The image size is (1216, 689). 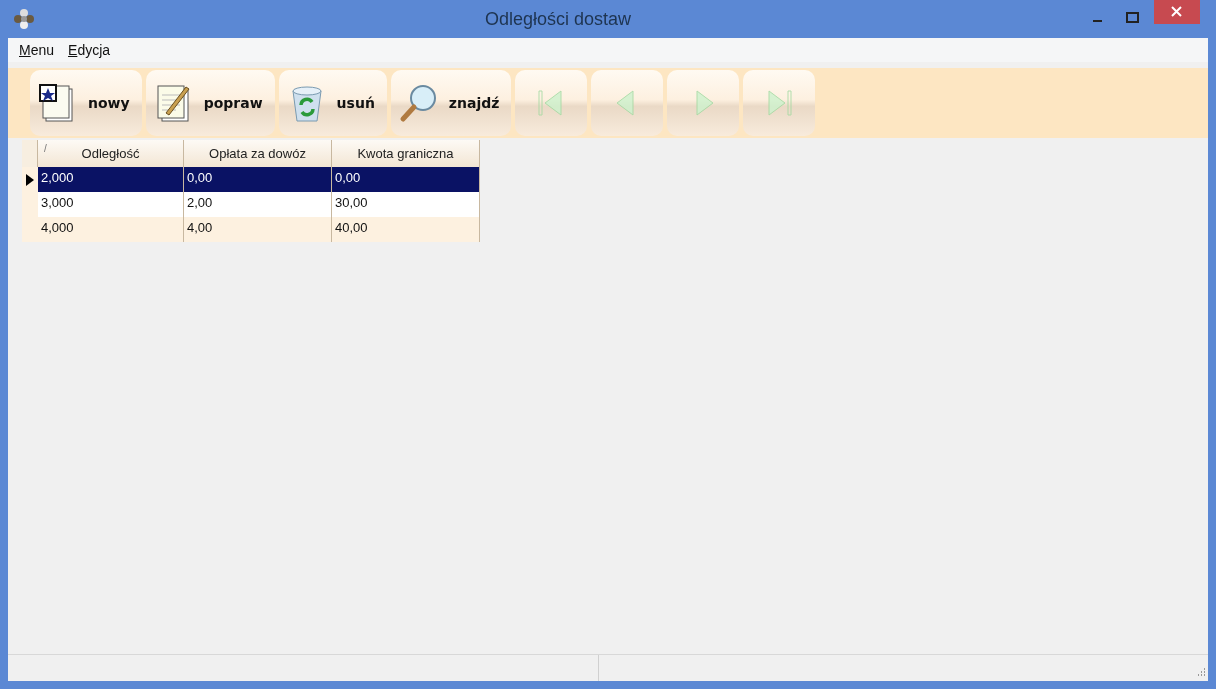 I want to click on row-indicator, so click(x=30, y=179).